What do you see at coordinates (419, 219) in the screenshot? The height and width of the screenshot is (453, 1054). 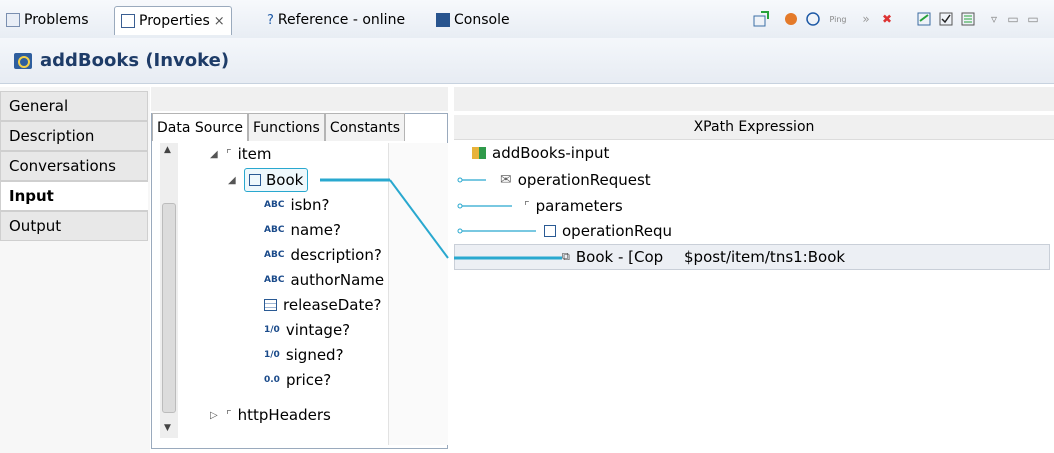 I see `mapping-line-cross` at bounding box center [419, 219].